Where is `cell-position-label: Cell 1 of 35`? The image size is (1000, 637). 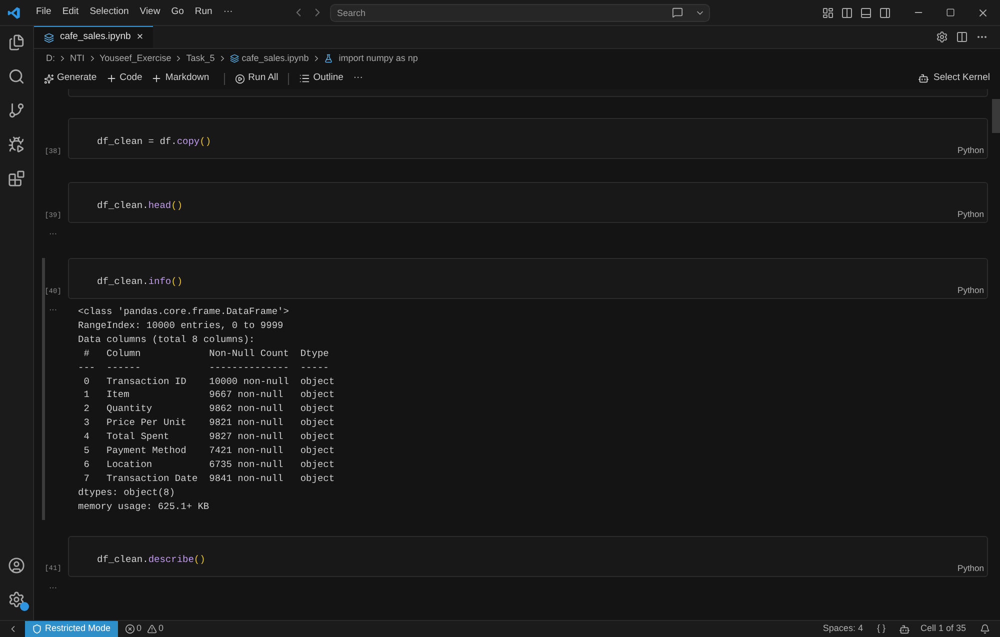
cell-position-label: Cell 1 of 35 is located at coordinates (943, 629).